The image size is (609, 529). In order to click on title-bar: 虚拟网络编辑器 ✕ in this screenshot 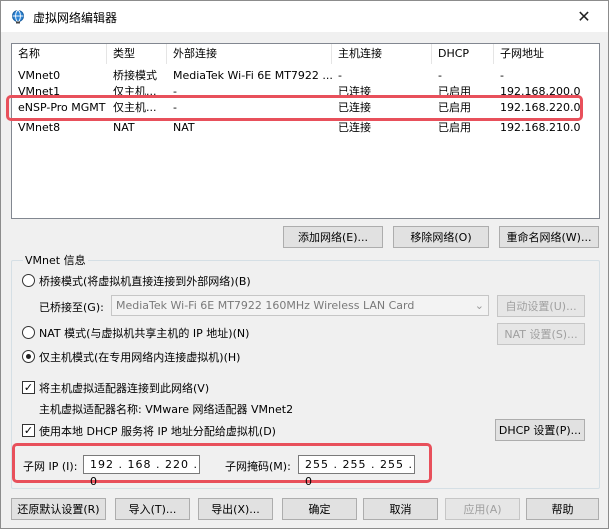, I will do `click(304, 16)`.